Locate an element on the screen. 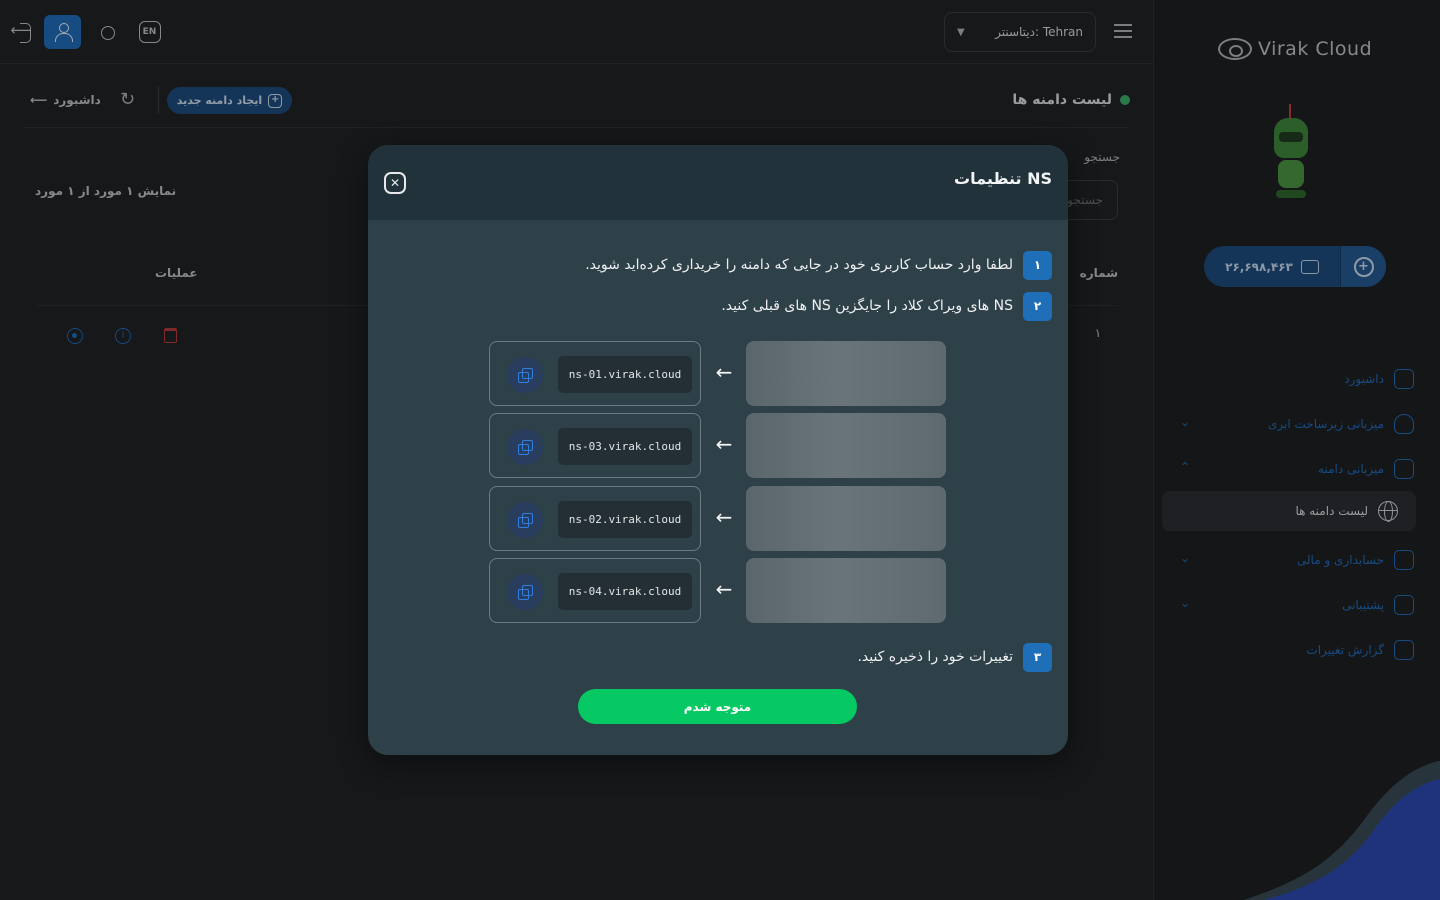 This screenshot has width=1440, height=900. nameserver-value: ns-03.virak.cloud is located at coordinates (625, 446).